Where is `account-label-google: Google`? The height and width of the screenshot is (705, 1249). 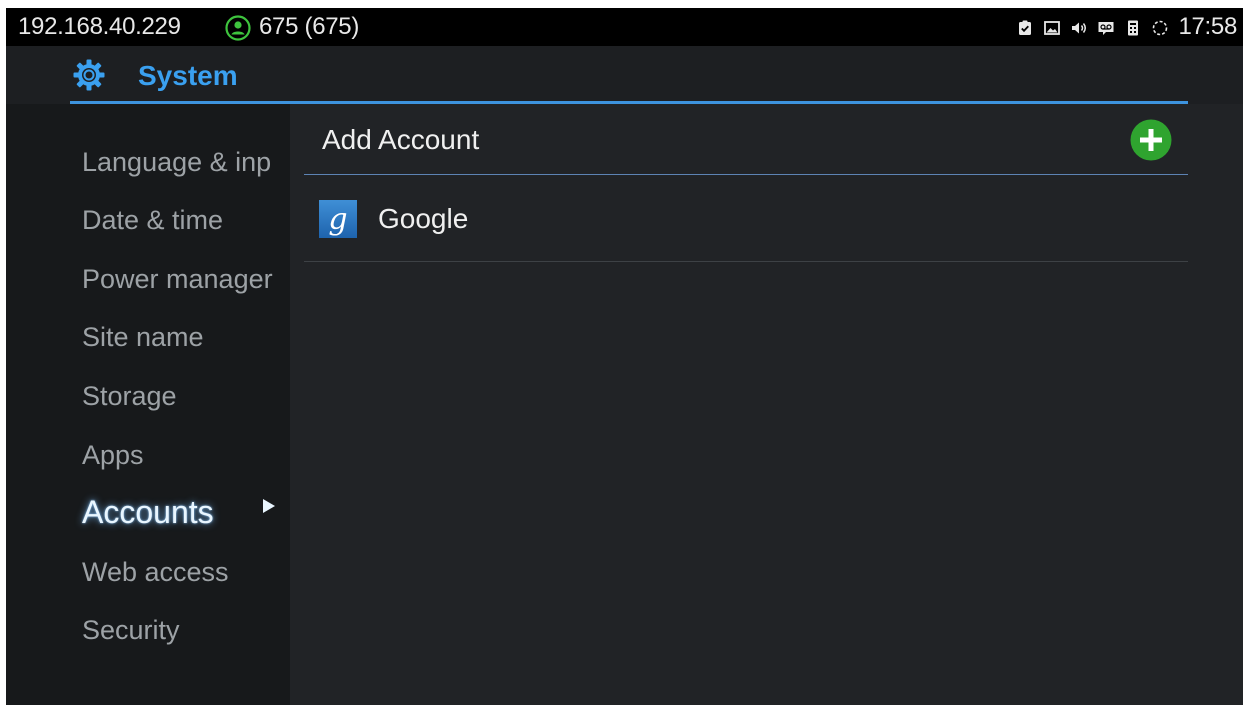 account-label-google: Google is located at coordinates (423, 218).